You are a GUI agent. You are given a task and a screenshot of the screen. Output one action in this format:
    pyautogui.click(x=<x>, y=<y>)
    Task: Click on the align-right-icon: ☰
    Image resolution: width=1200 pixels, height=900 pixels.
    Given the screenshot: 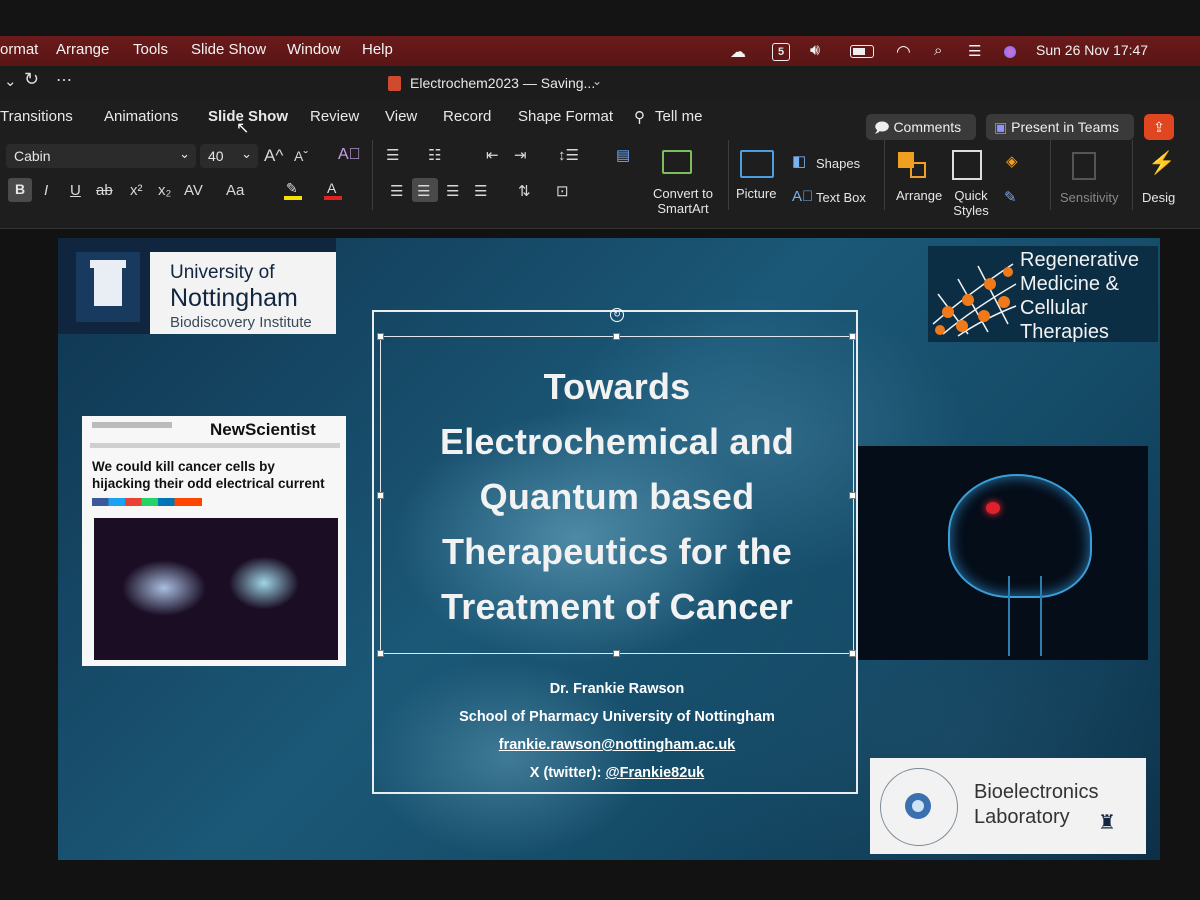 What is the action you would take?
    pyautogui.click(x=452, y=191)
    